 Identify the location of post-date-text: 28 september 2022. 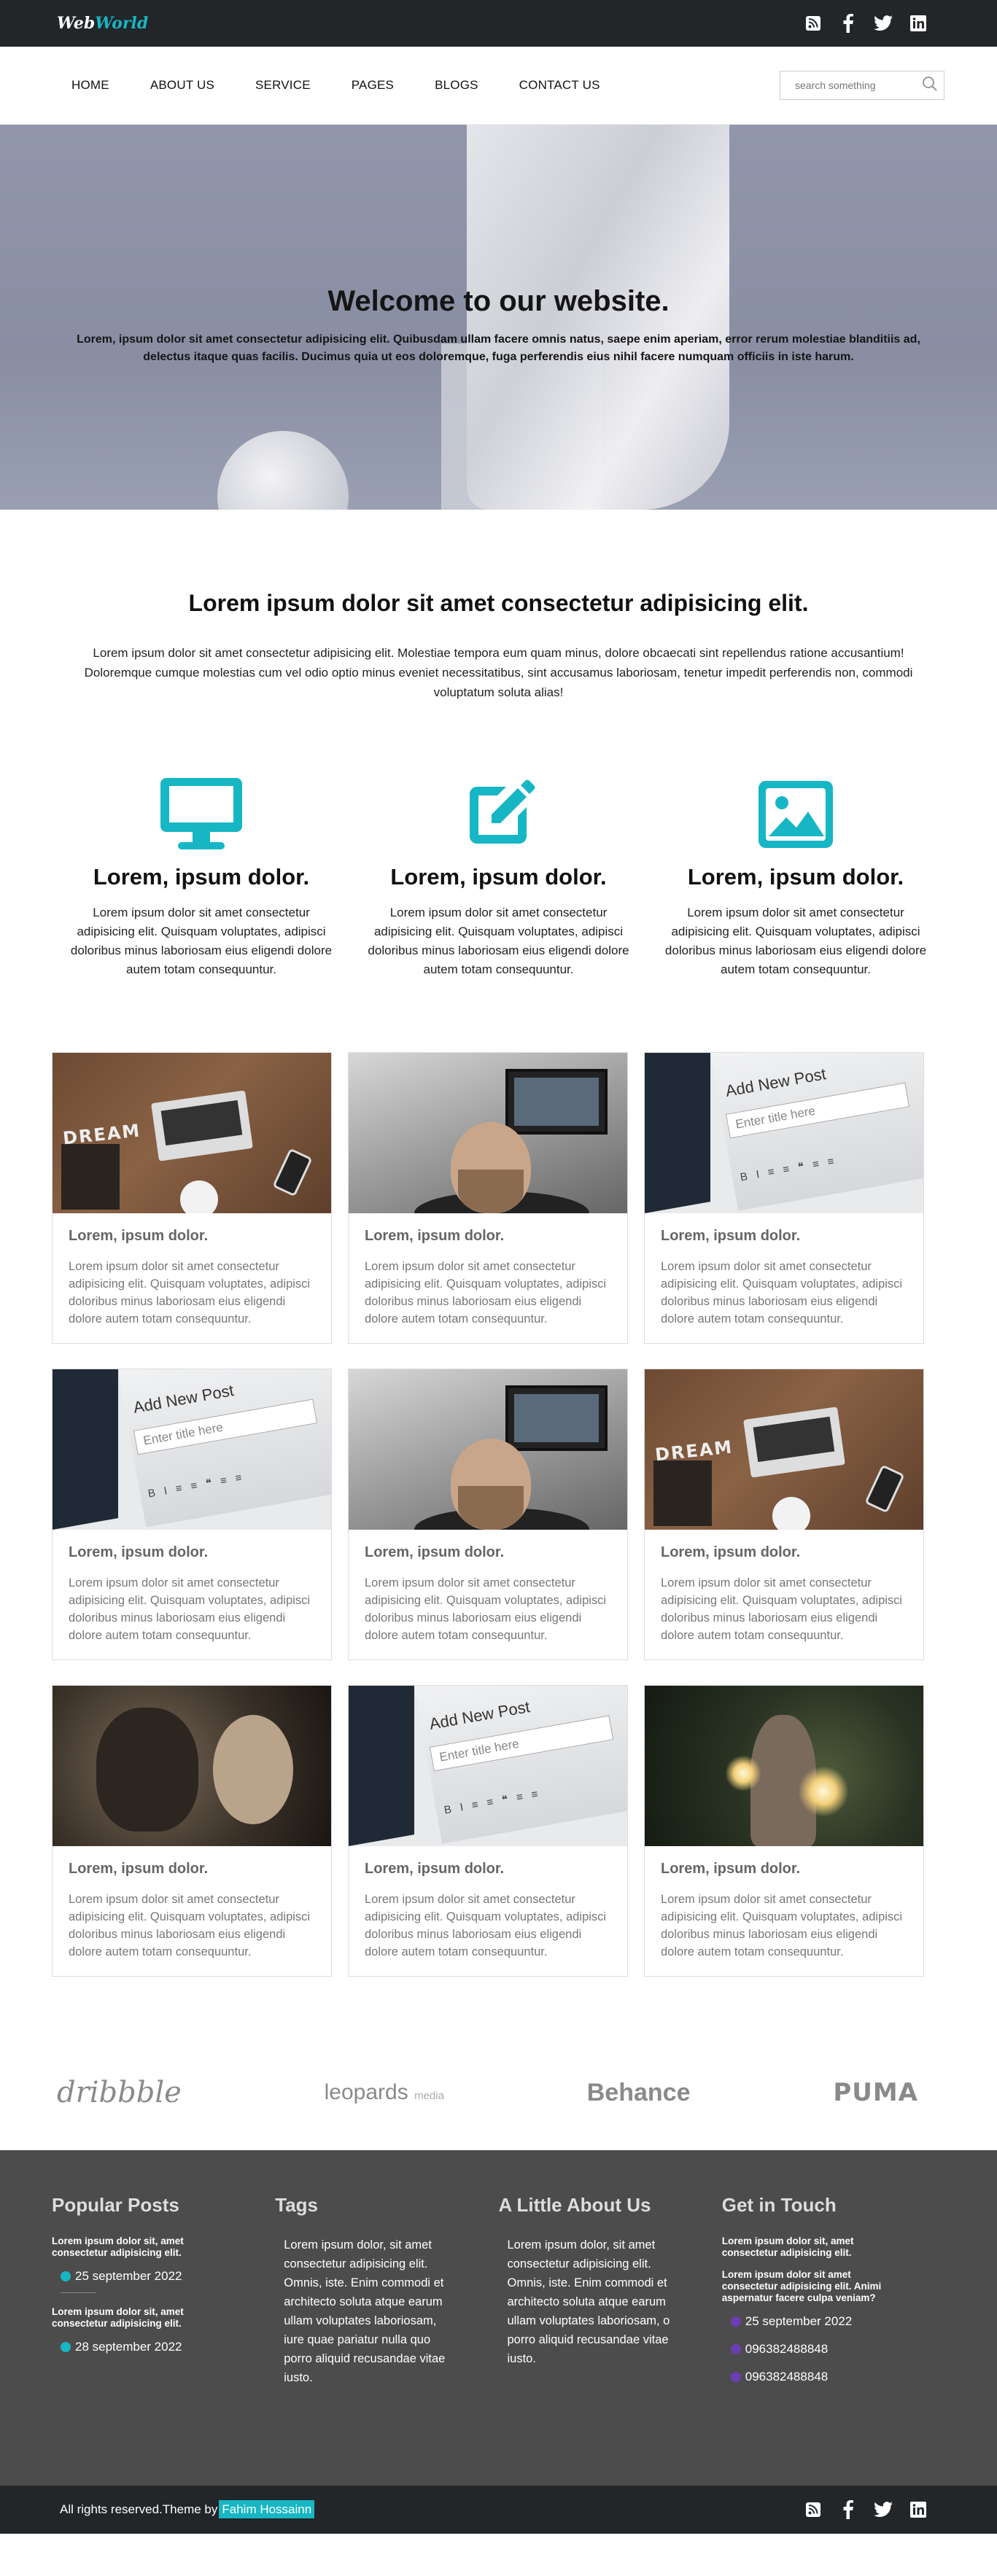
(128, 2347).